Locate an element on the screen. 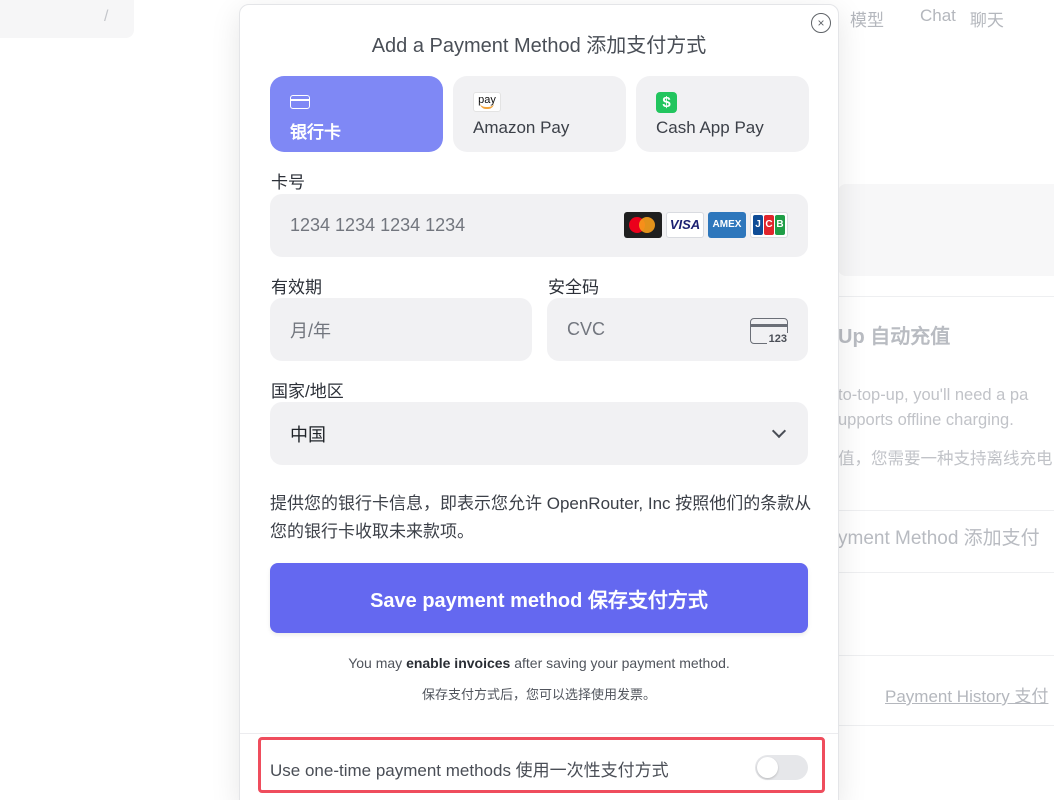 Image resolution: width=1054 pixels, height=800 pixels. one-time-payment-toggle is located at coordinates (781, 767).